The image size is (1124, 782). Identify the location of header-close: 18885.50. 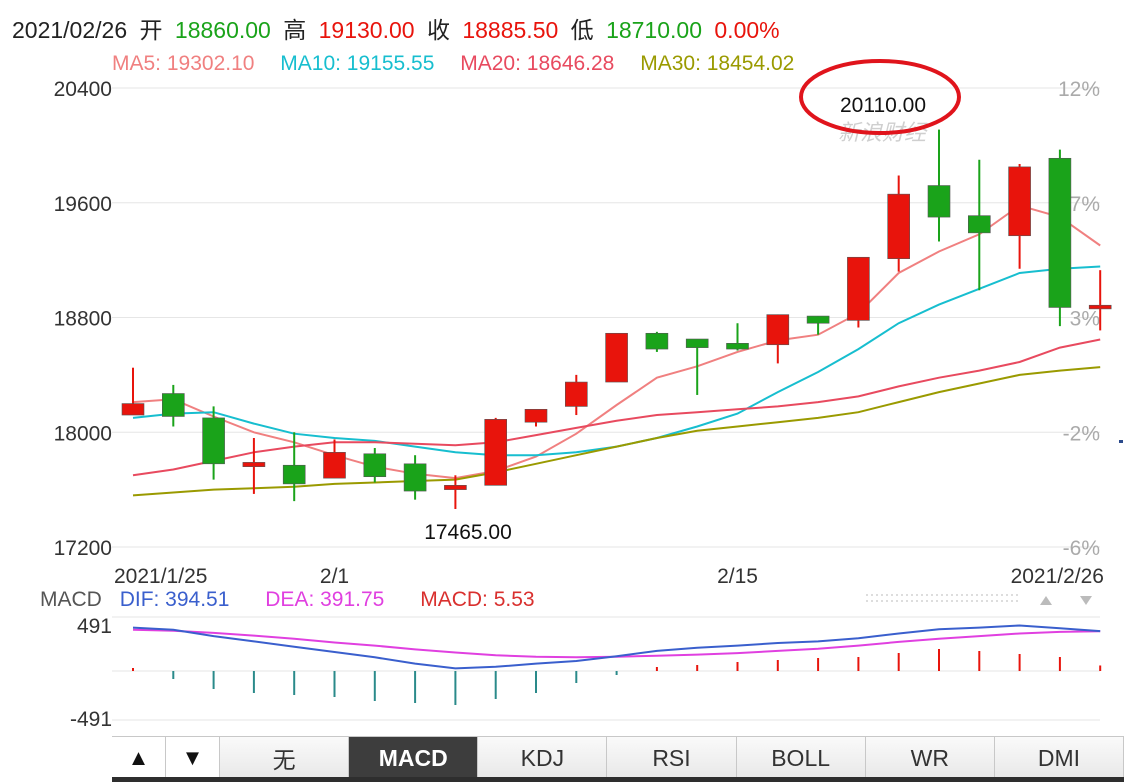
(510, 30).